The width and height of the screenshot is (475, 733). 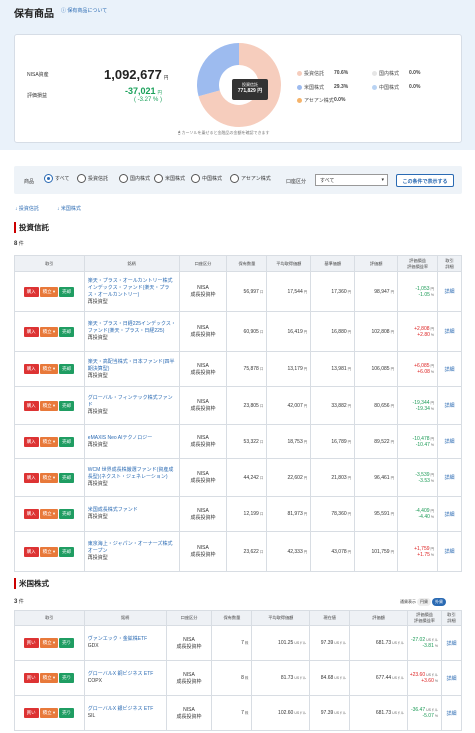 What do you see at coordinates (126, 709) in the screenshot?
I see `stock-name-link: グローバルX 銀ビジネス ETF` at bounding box center [126, 709].